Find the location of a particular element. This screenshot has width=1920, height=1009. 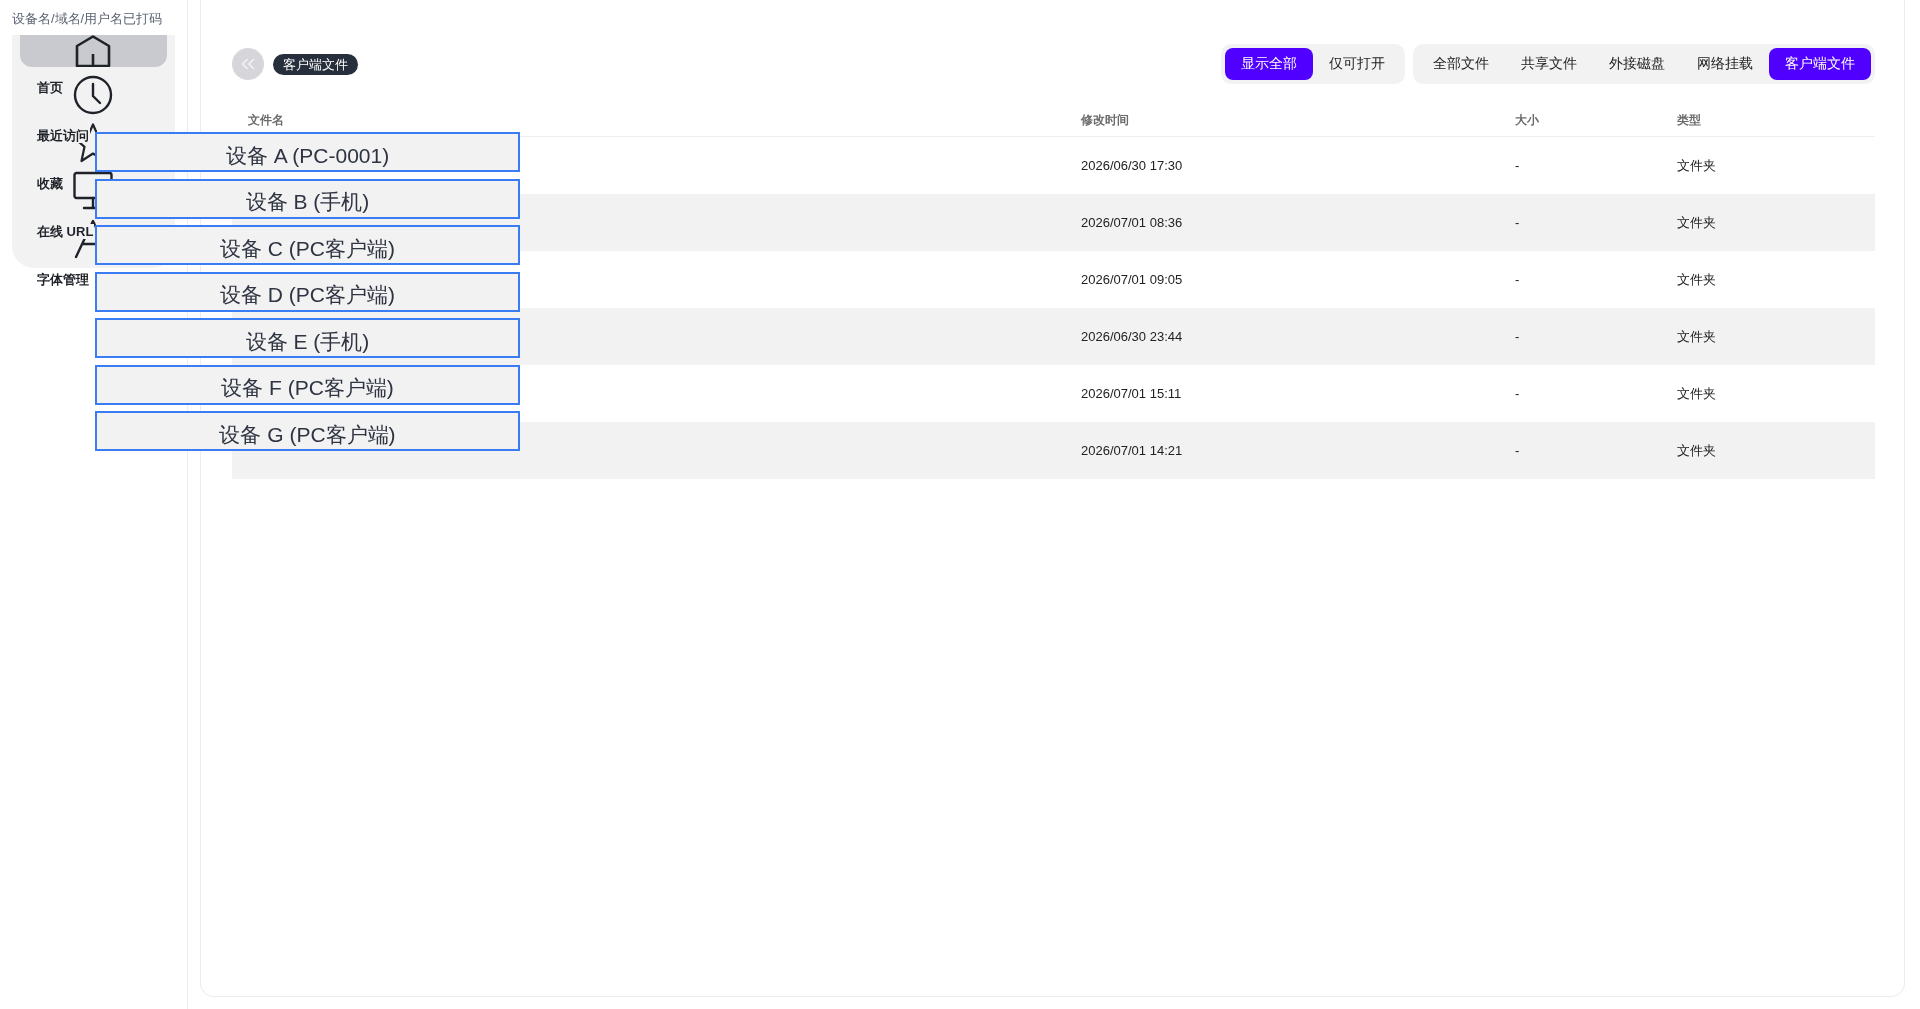

filter-toggle: 显示全部 is located at coordinates (1269, 64).